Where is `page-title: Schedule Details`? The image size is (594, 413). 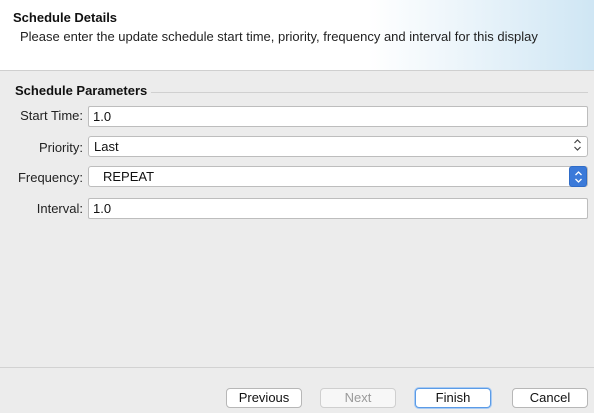
page-title: Schedule Details is located at coordinates (65, 17).